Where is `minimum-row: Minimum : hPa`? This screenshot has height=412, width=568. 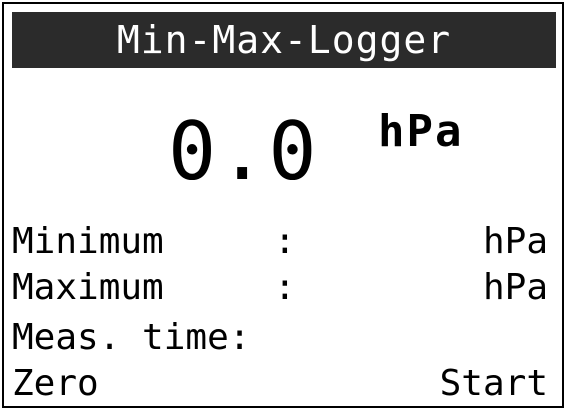 minimum-row: Minimum : hPa is located at coordinates (280, 242).